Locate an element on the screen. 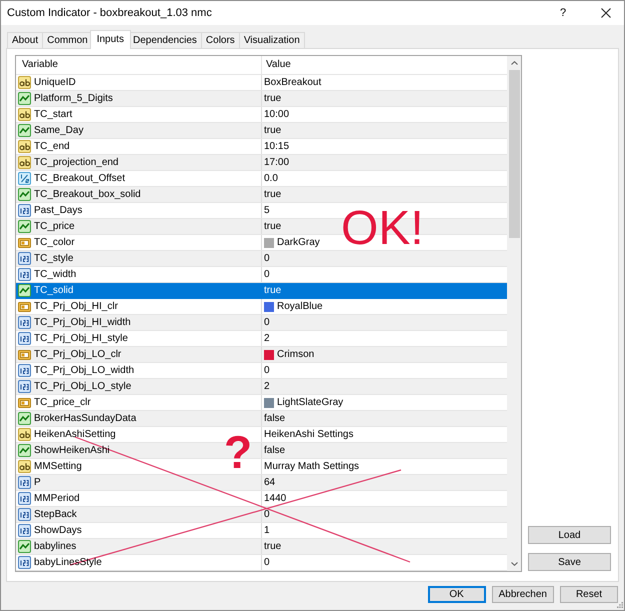 The height and width of the screenshot is (611, 625). table-row: TC_price_clr LightSlateGray is located at coordinates (261, 403).